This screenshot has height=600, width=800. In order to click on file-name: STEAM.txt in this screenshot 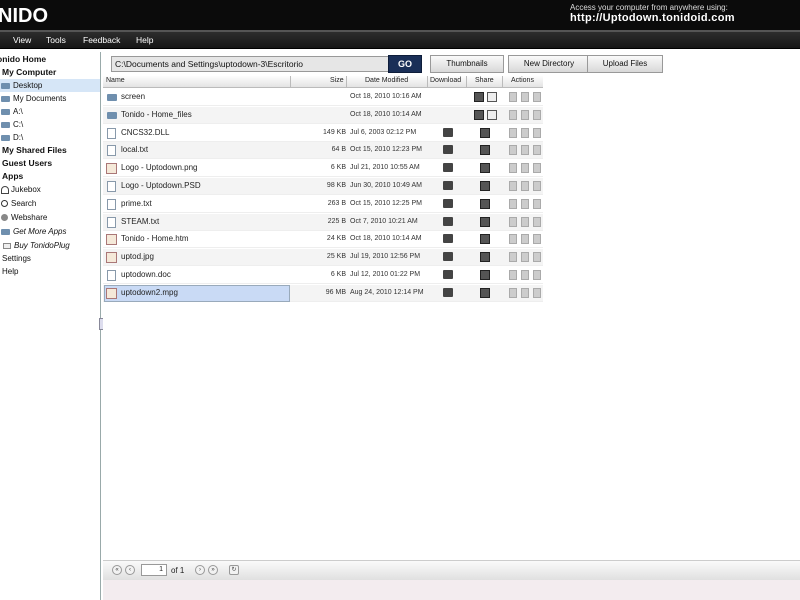, I will do `click(140, 221)`.